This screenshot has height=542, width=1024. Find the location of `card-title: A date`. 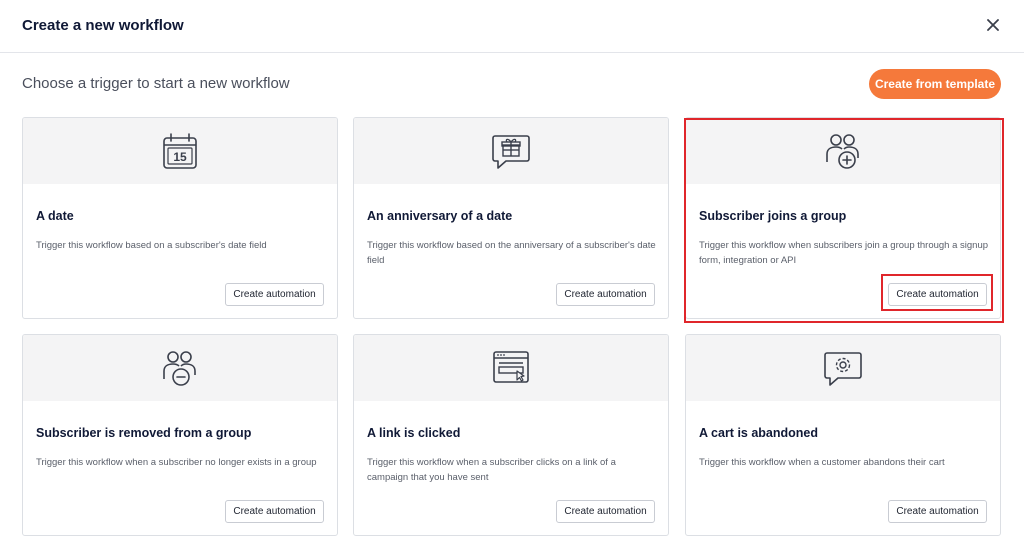

card-title: A date is located at coordinates (55, 216).